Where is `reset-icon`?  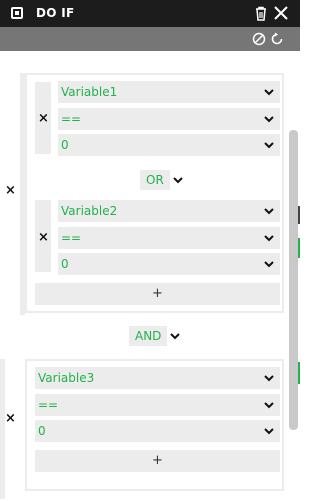
reset-icon is located at coordinates (277, 39).